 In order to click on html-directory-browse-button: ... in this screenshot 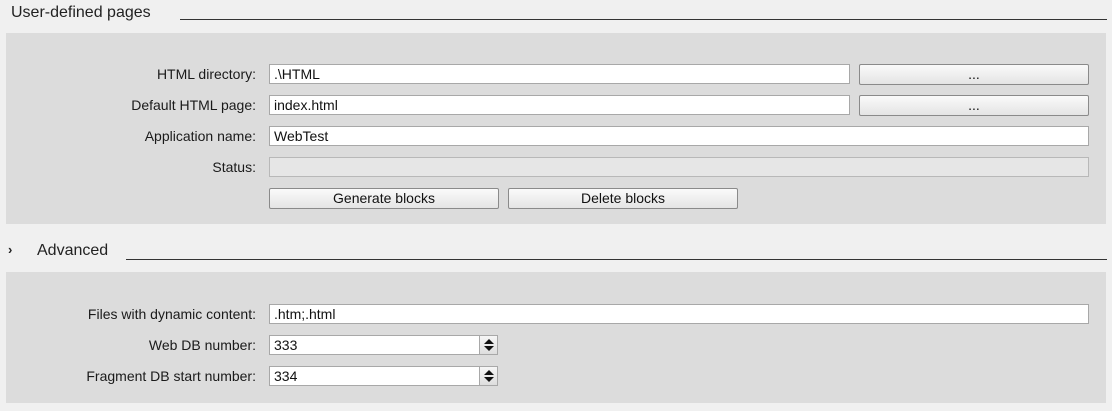, I will do `click(974, 74)`.